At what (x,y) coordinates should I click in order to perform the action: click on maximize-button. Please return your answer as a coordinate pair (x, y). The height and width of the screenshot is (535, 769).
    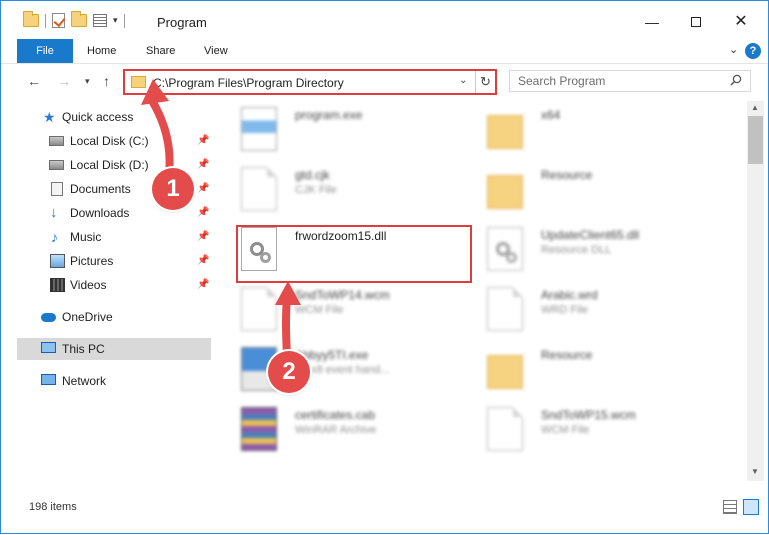
    Looking at the image, I should click on (696, 22).